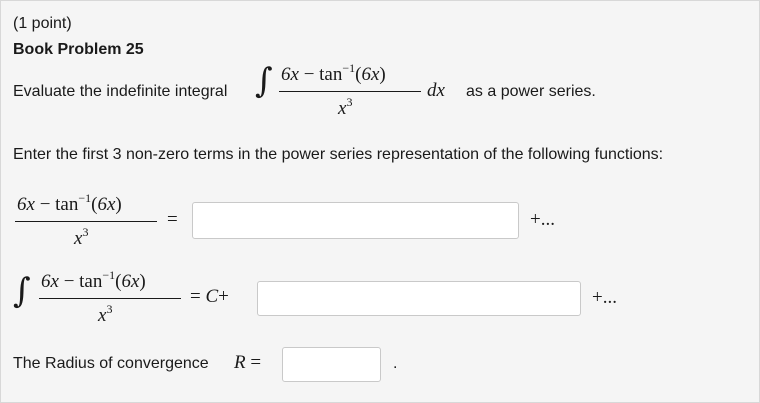 Image resolution: width=760 pixels, height=403 pixels. What do you see at coordinates (531, 91) in the screenshot?
I see `evaluate-suffix: as a power series.` at bounding box center [531, 91].